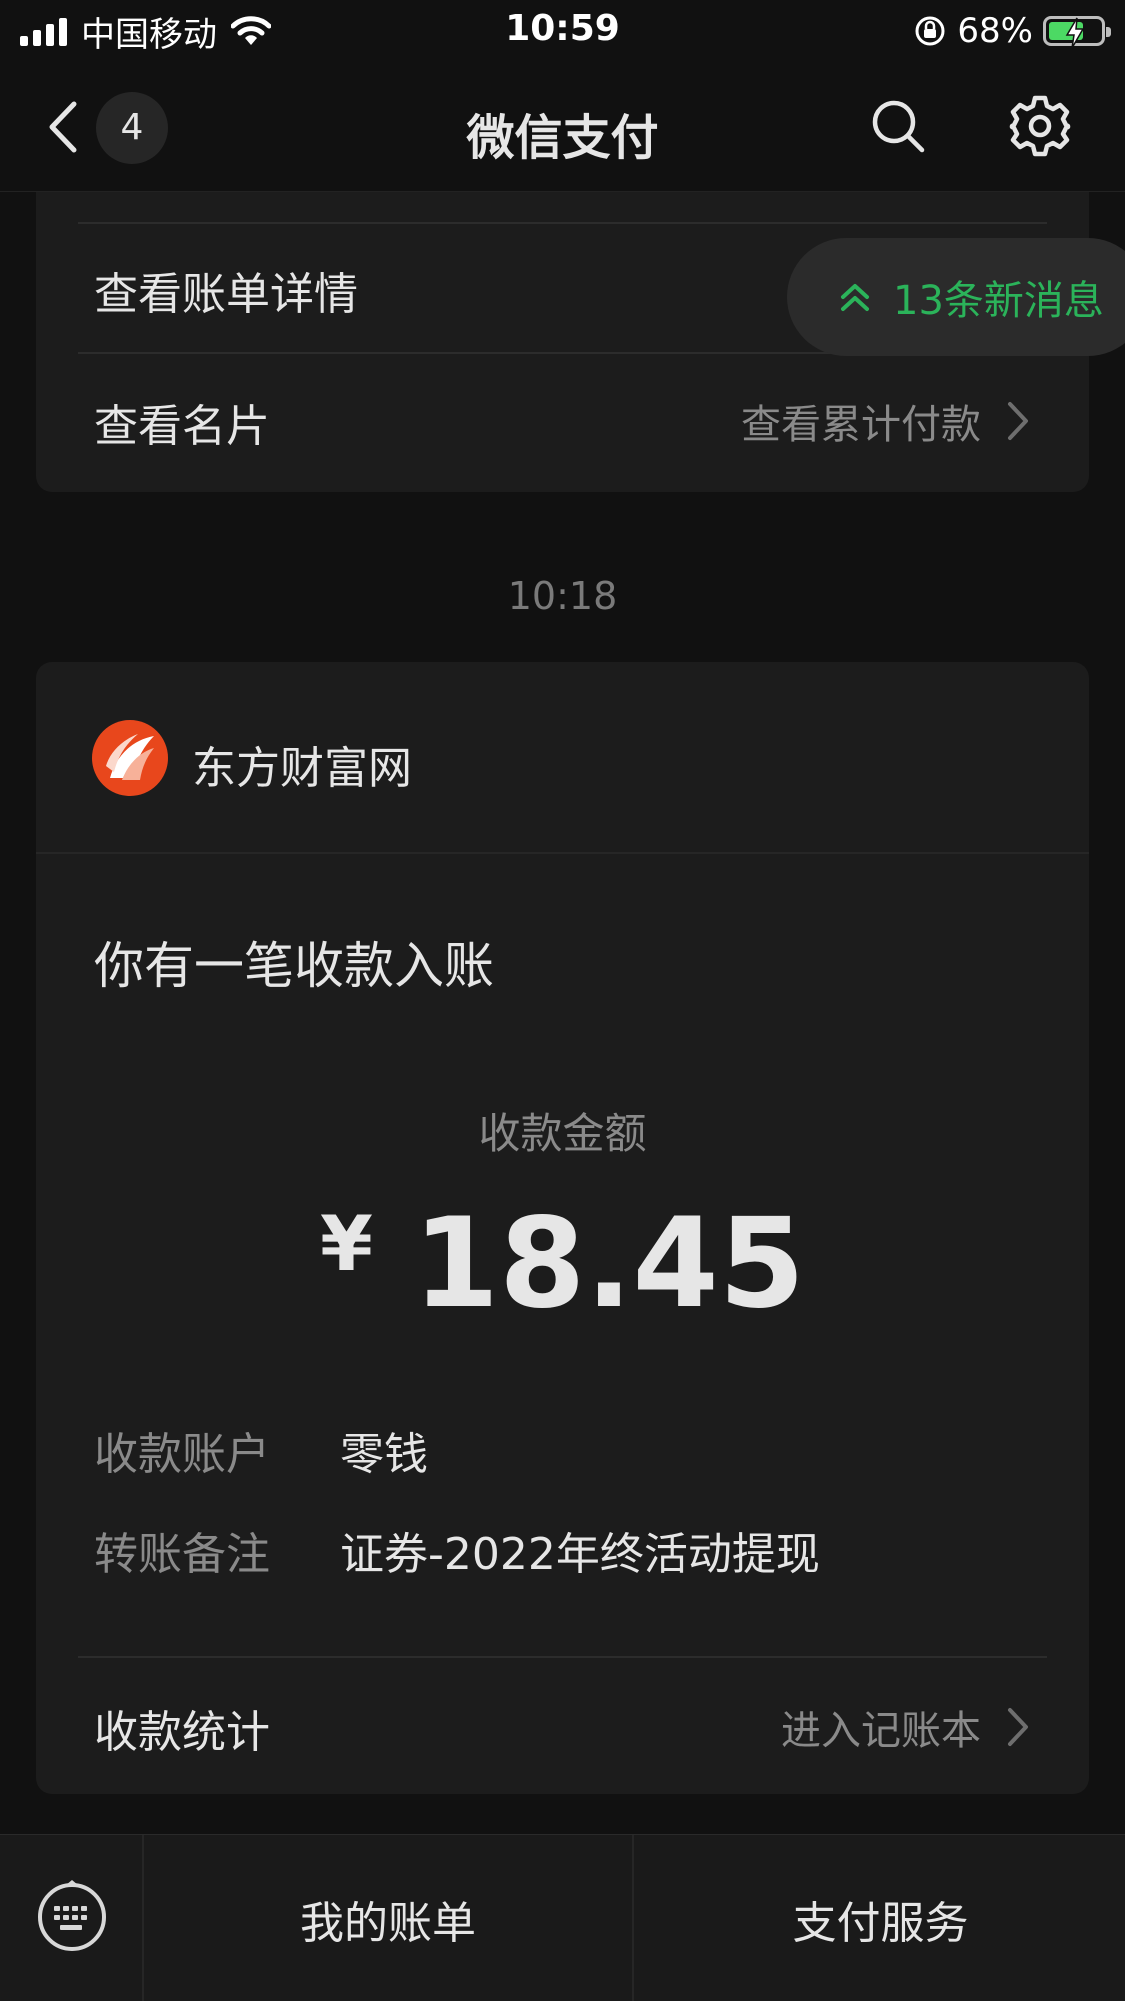 Image resolution: width=1125 pixels, height=2001 pixels. I want to click on view-total-payment-link: 查看累计付款, so click(885, 421).